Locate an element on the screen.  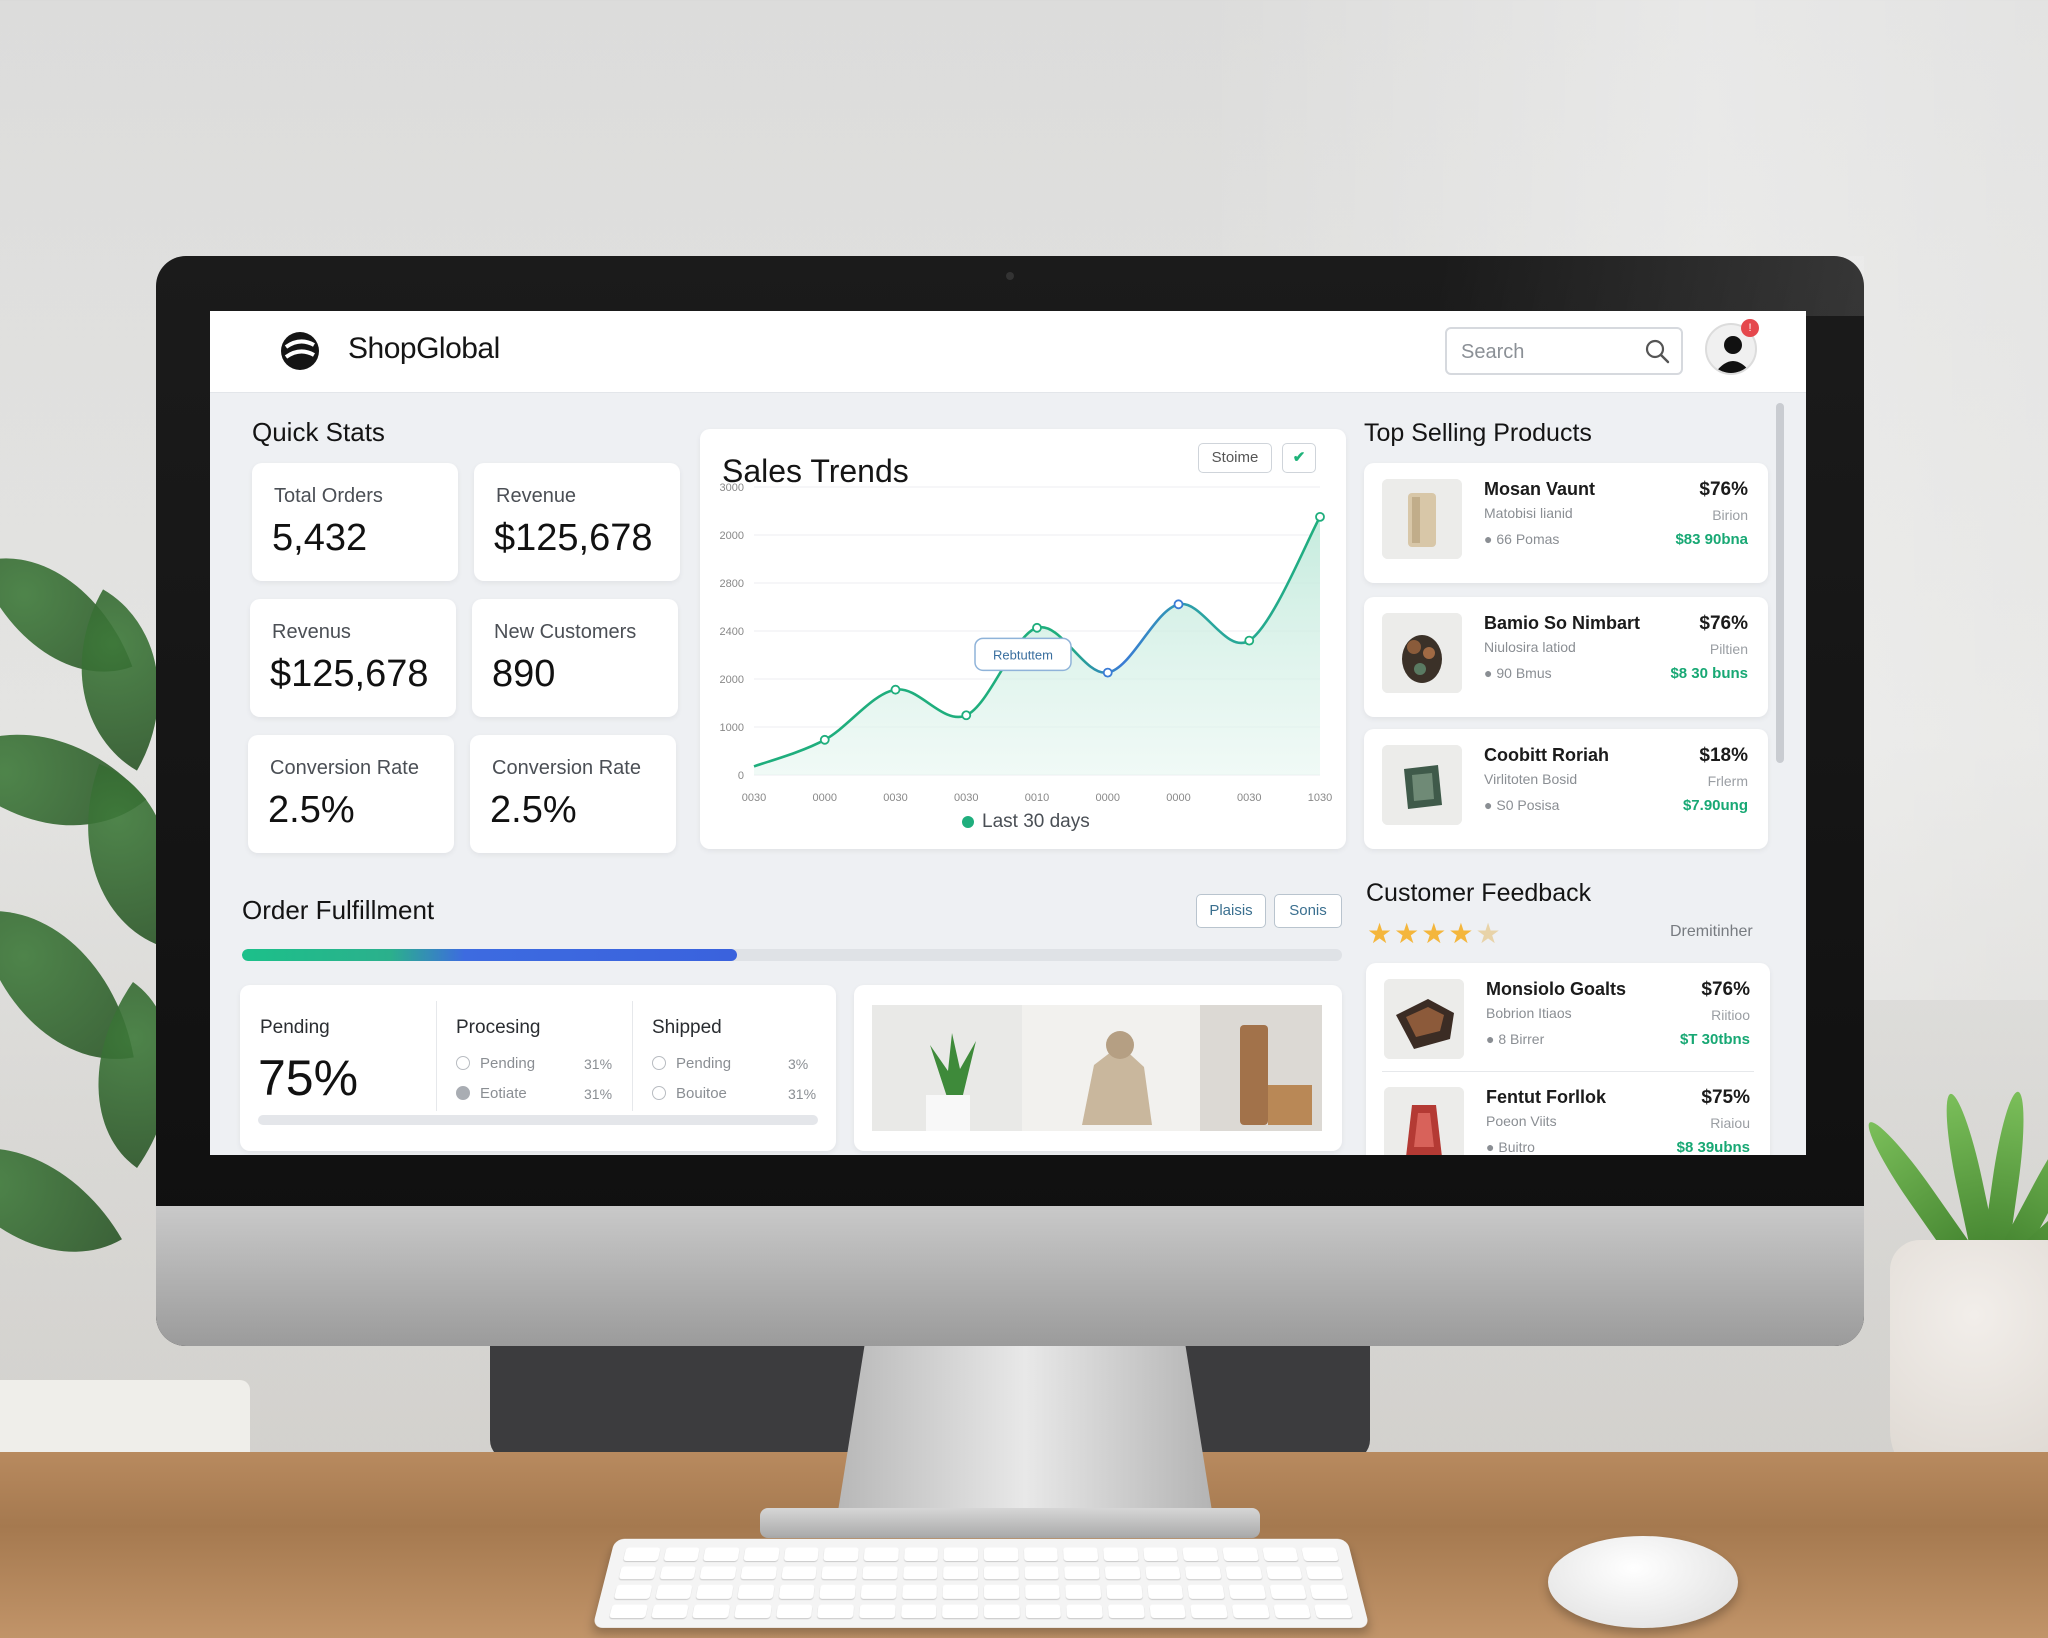
processing-option: Pending is located at coordinates (495, 1063).